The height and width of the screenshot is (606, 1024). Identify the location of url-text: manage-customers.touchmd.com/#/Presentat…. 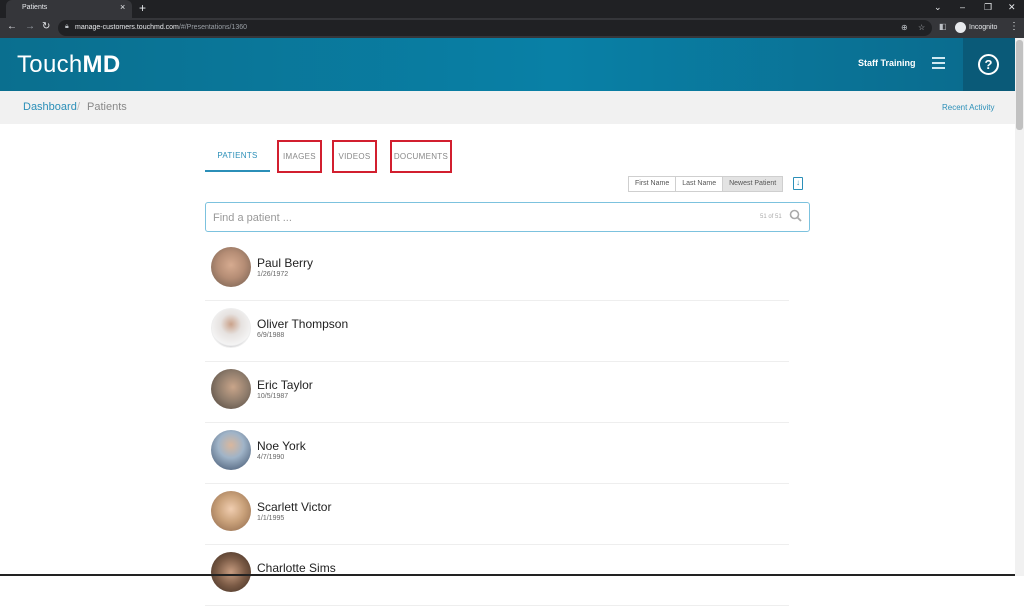
(161, 27).